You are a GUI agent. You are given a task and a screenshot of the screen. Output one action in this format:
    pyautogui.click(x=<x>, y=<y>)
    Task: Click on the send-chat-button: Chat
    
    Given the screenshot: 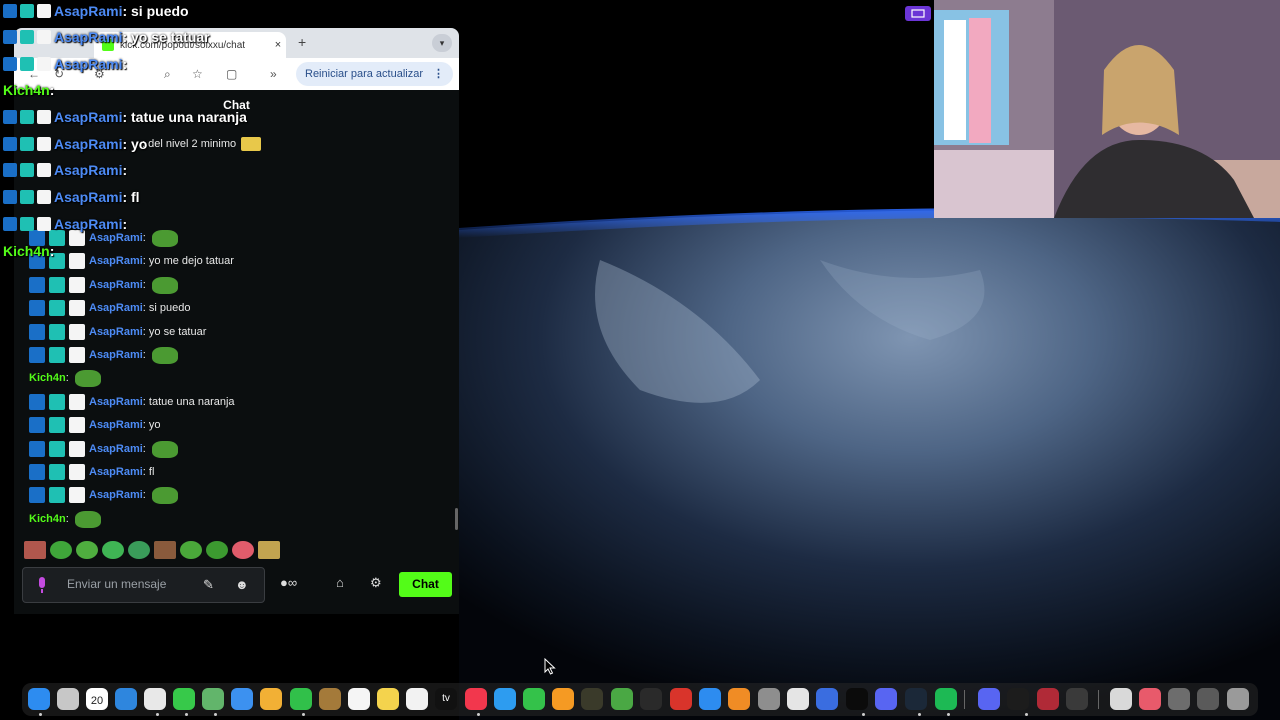 What is the action you would take?
    pyautogui.click(x=425, y=584)
    